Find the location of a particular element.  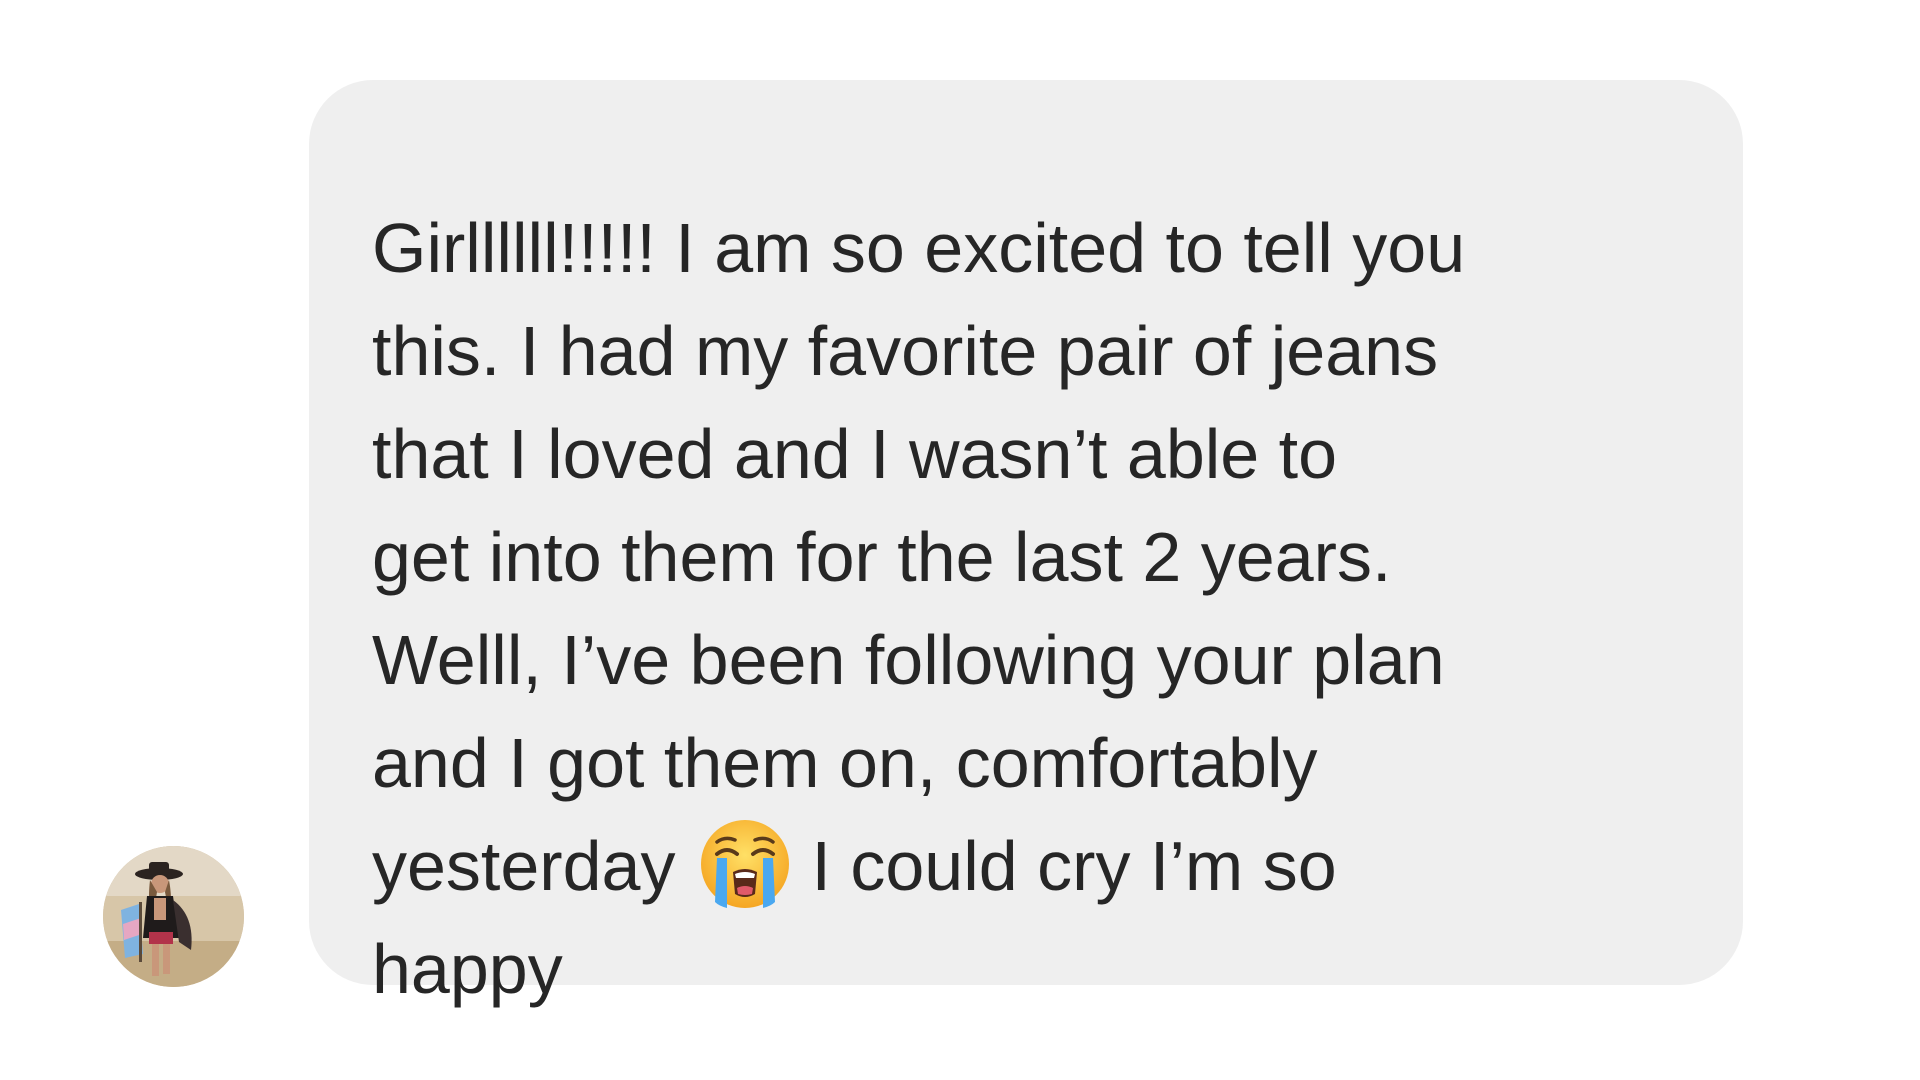

message-text-line: happy is located at coordinates (467, 969).